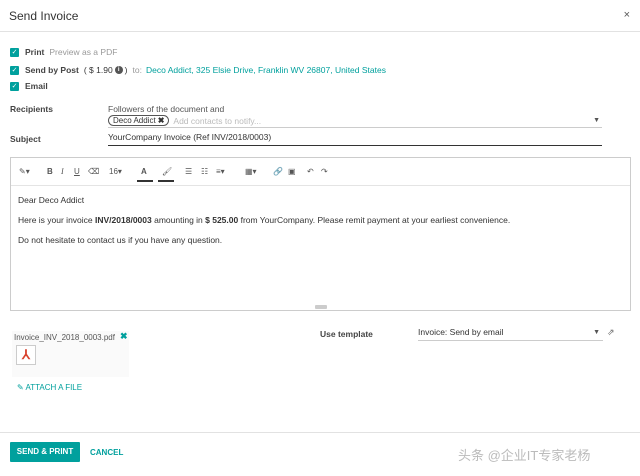 This screenshot has width=640, height=476. I want to click on invoice-ref: INV/2018/0003, so click(123, 220).